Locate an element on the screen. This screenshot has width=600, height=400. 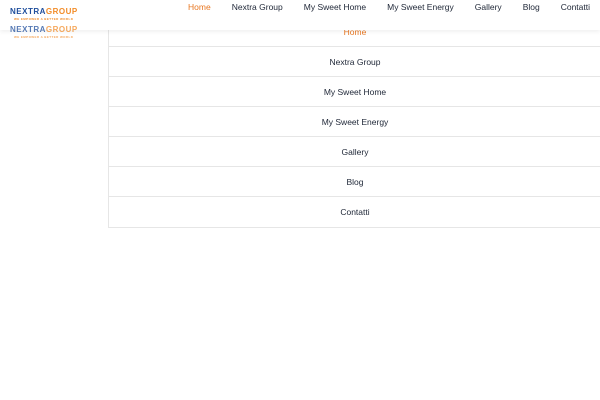
menu-item-gallery: Gallery is located at coordinates (354, 152).